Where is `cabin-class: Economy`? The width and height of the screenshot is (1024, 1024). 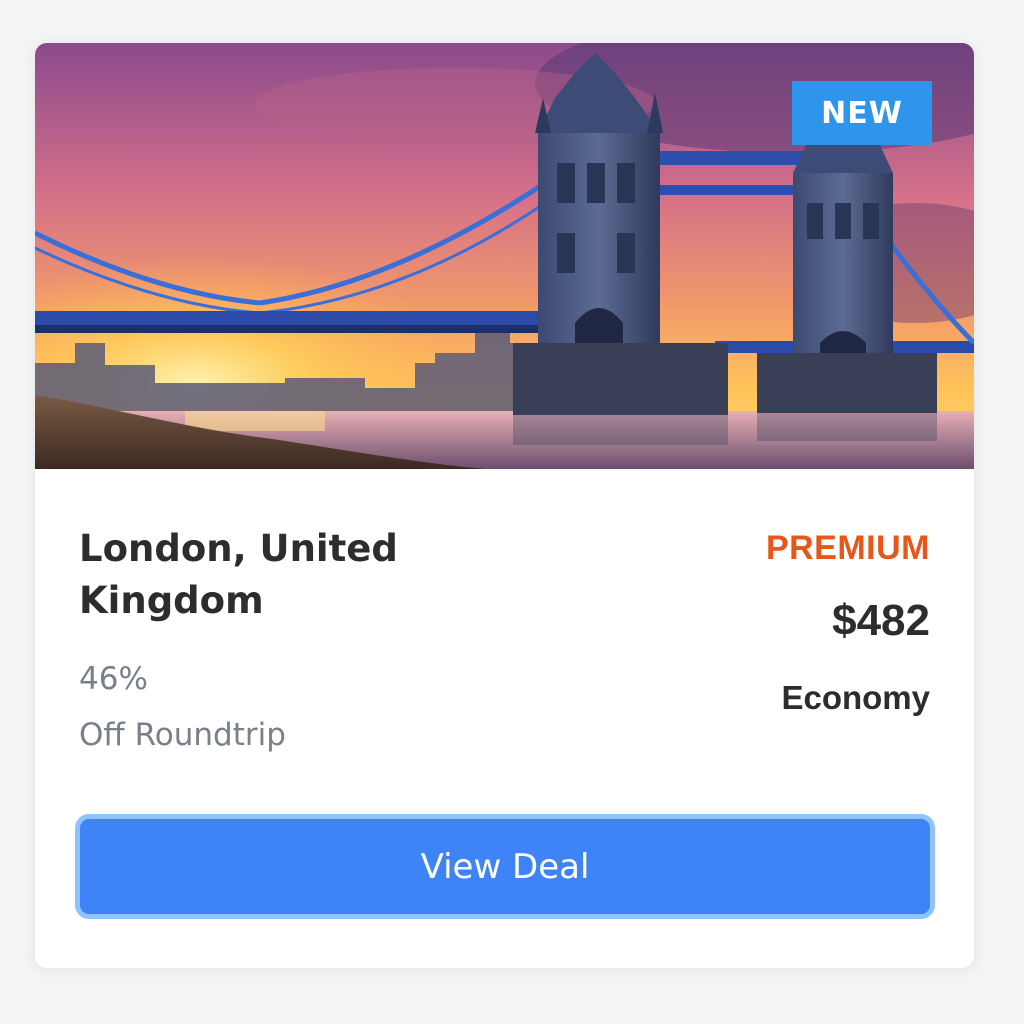 cabin-class: Economy is located at coordinates (855, 697).